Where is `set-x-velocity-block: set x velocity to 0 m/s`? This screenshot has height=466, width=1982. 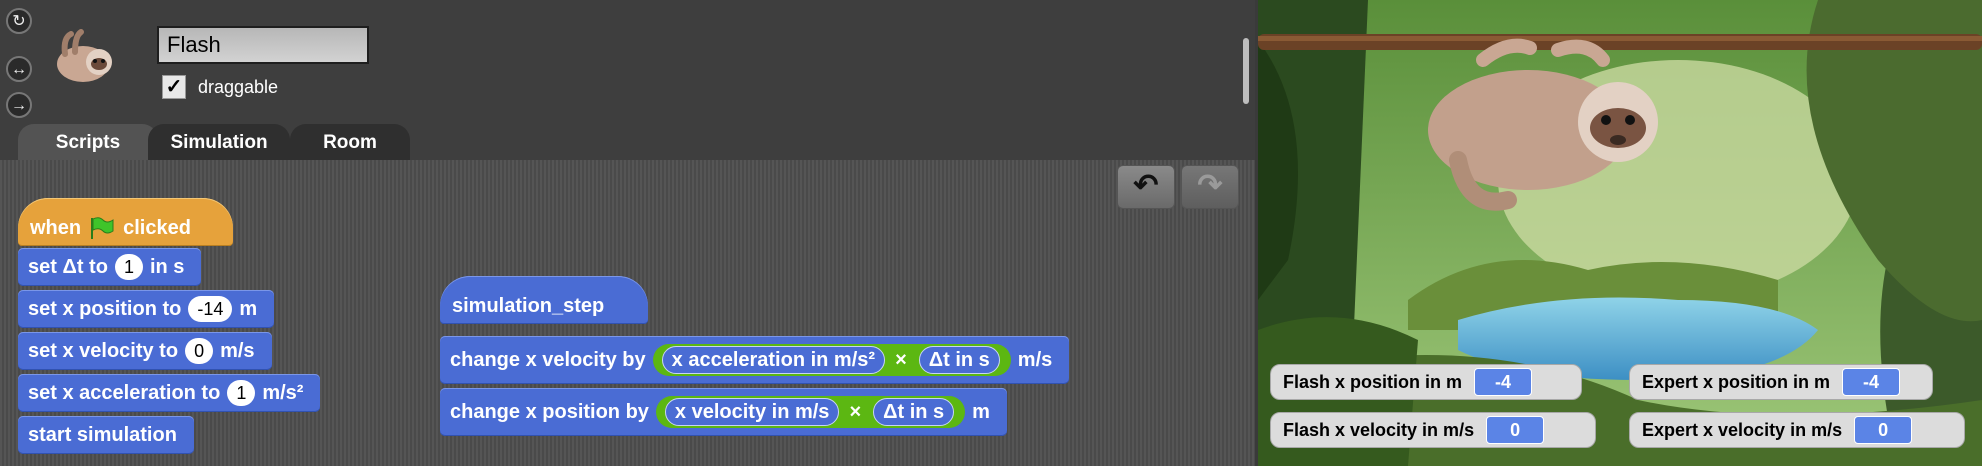 set-x-velocity-block: set x velocity to 0 m/s is located at coordinates (145, 351).